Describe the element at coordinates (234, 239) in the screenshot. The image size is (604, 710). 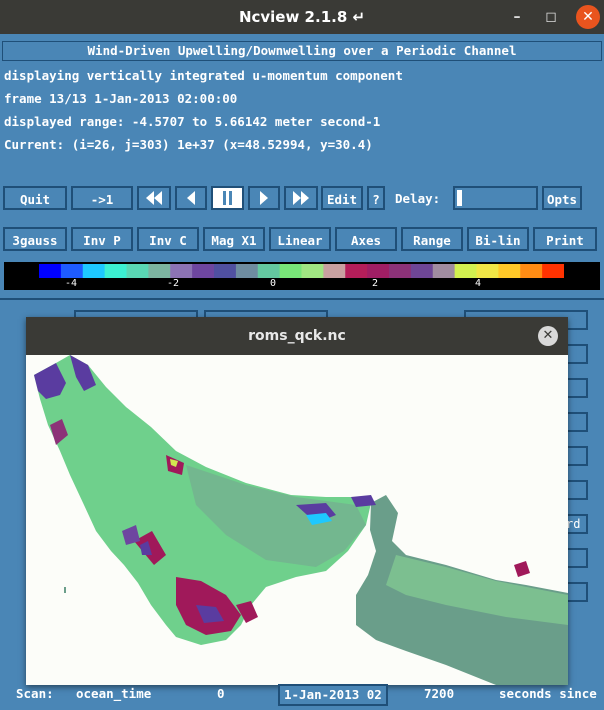
I see `magnification-button: Mag X1` at that location.